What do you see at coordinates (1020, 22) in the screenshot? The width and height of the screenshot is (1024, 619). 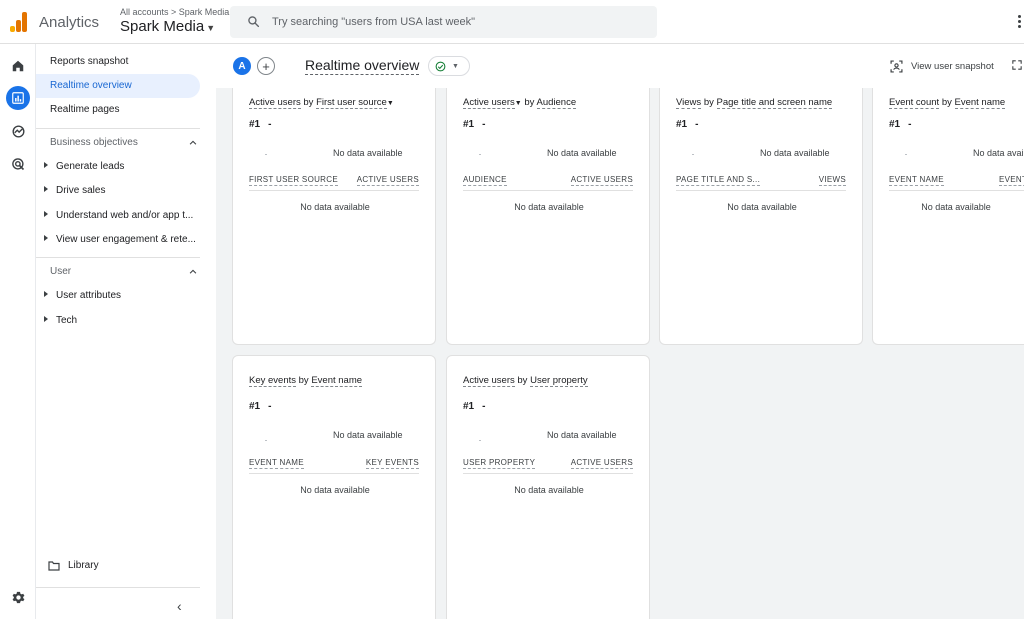 I see `more-options-icon` at bounding box center [1020, 22].